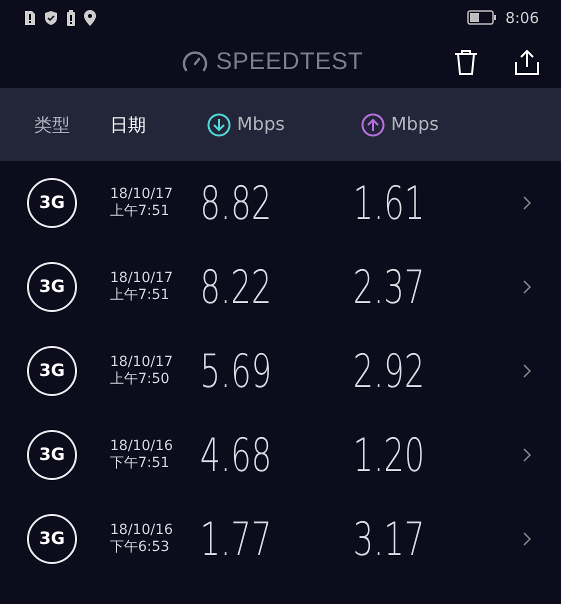 The height and width of the screenshot is (604, 561). I want to click on test-time: 上午7:50, so click(140, 379).